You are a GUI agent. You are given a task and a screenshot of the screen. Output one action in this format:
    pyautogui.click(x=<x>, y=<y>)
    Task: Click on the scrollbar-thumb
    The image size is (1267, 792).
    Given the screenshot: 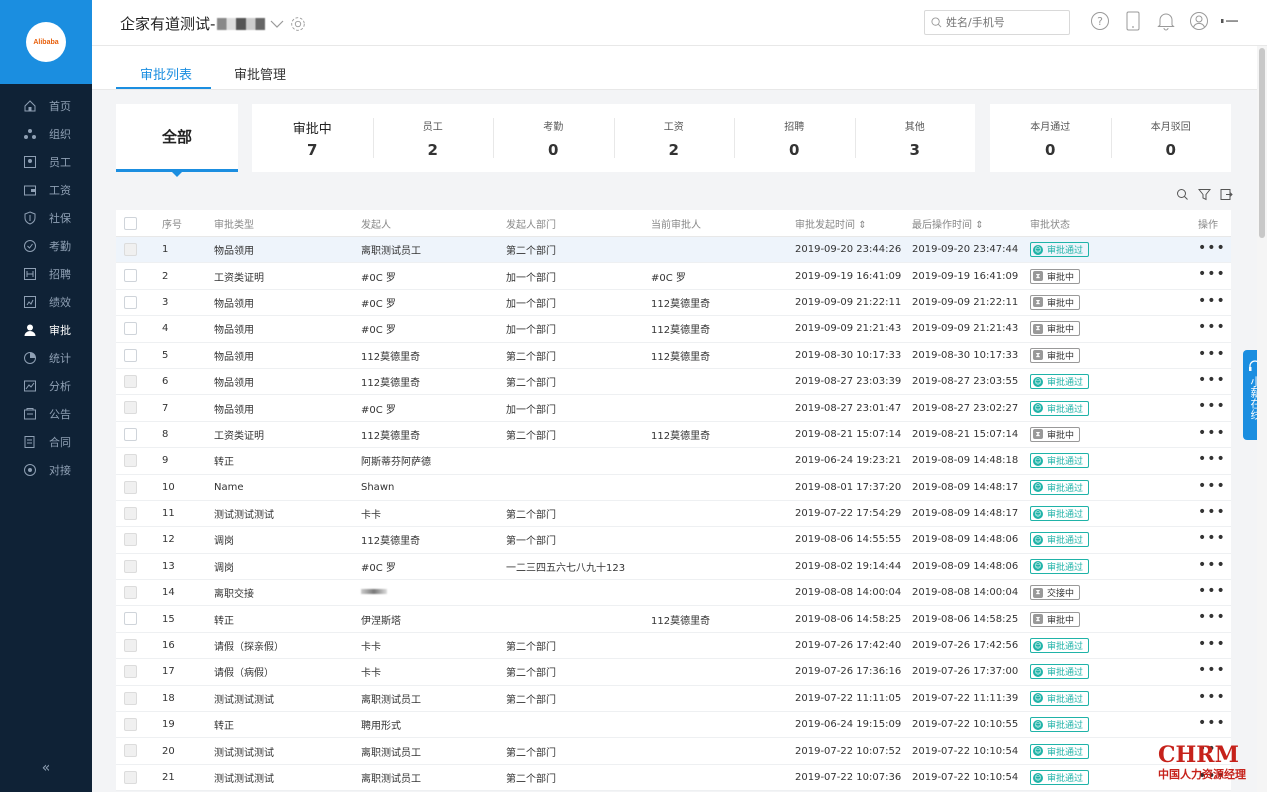 What is the action you would take?
    pyautogui.click(x=1262, y=143)
    